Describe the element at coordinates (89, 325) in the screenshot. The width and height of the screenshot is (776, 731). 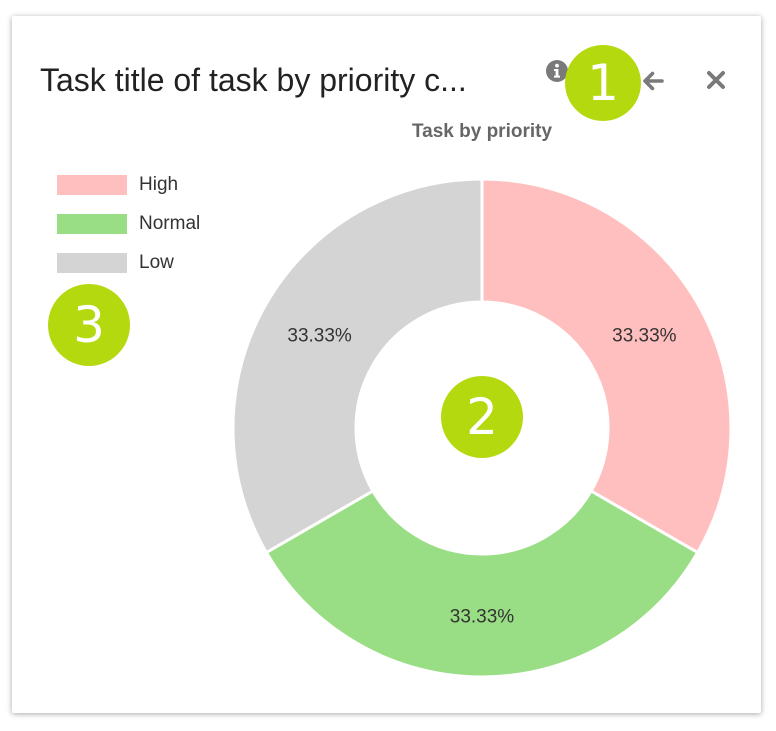
I see `callout-badge-3: 3` at that location.